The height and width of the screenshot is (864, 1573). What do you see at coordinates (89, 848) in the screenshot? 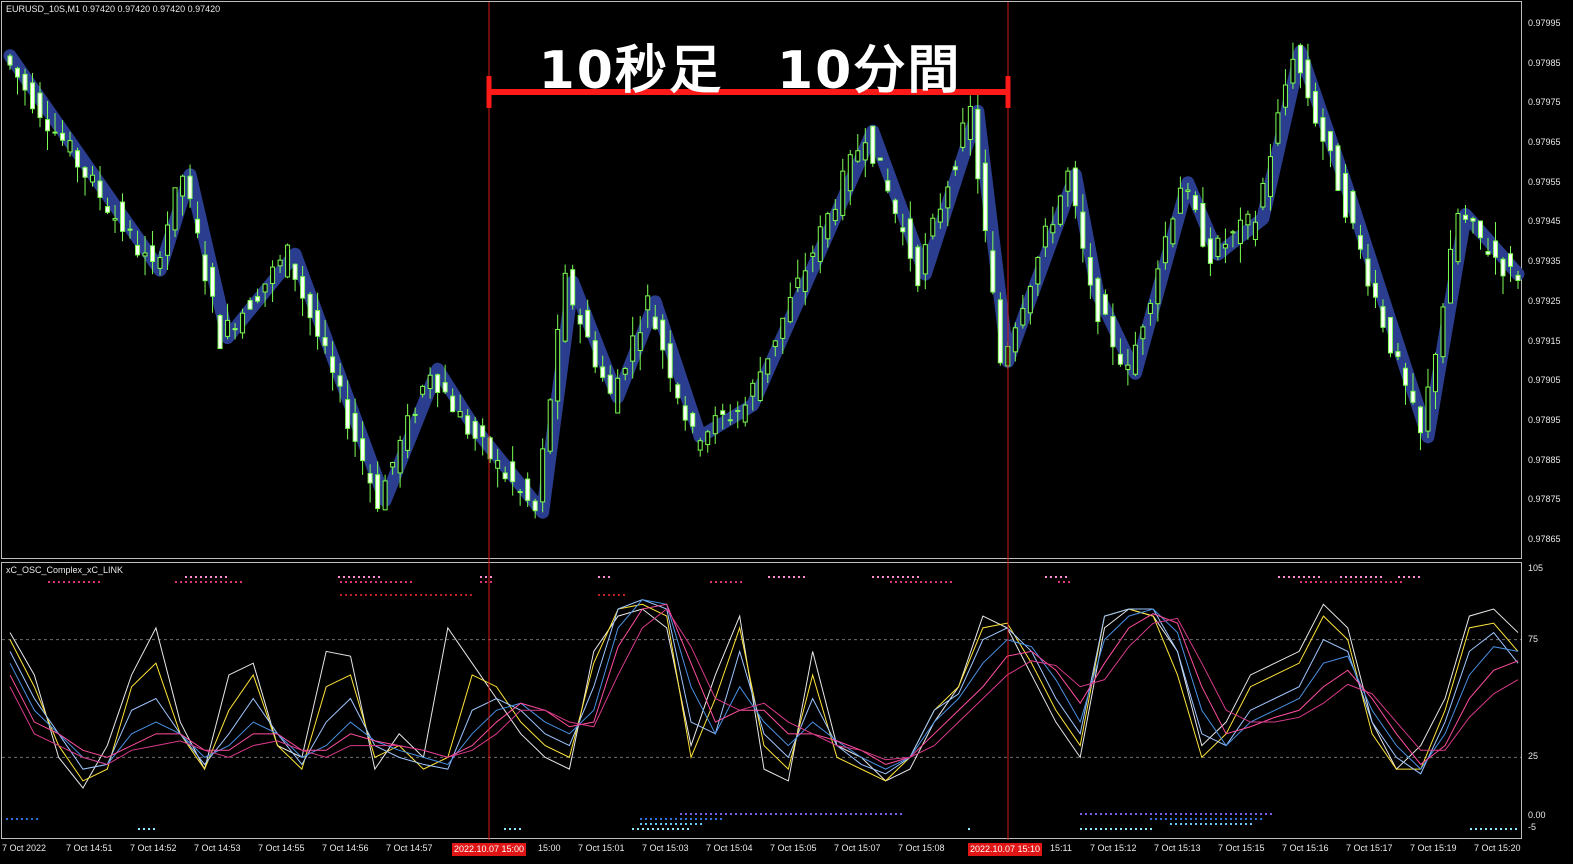
I see `time-tick-label: 7 Oct 14:51` at bounding box center [89, 848].